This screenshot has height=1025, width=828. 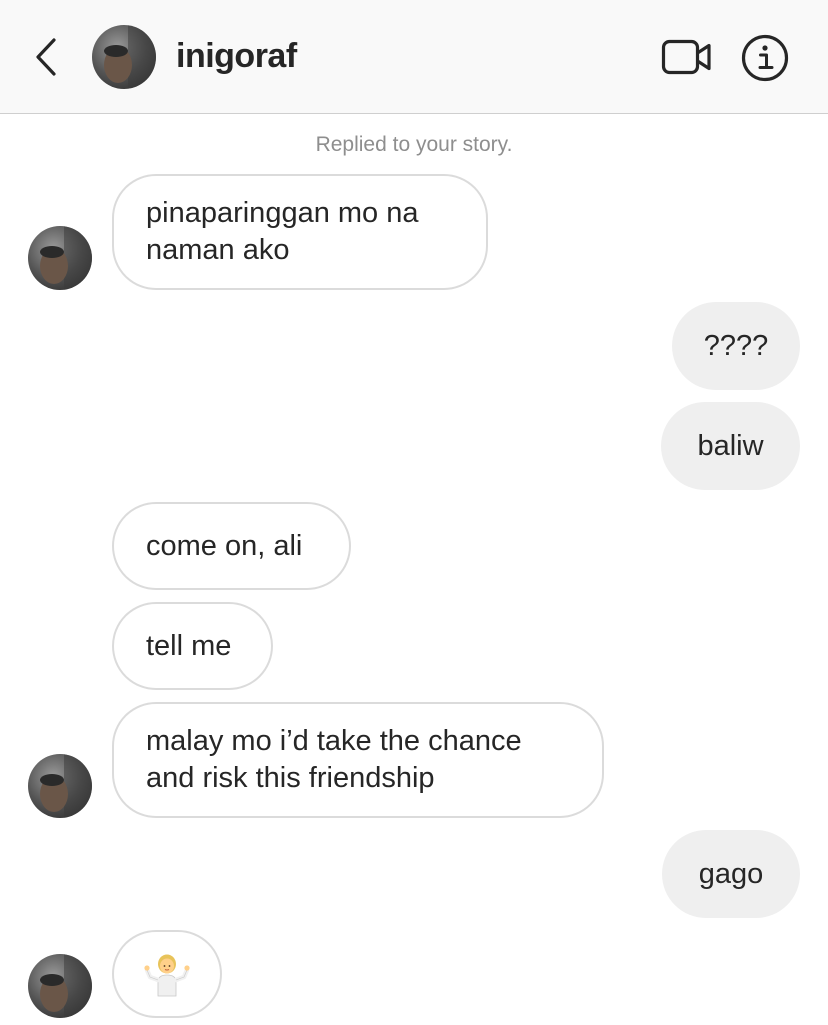 I want to click on replied-to-story-note: Replied to your story., so click(x=414, y=144).